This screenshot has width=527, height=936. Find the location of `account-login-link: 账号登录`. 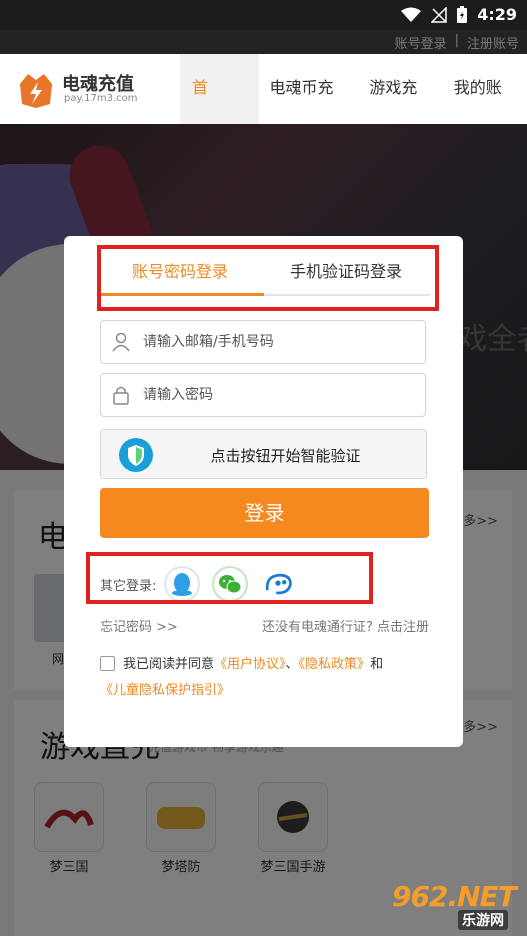

account-login-link: 账号登录 is located at coordinates (421, 42).